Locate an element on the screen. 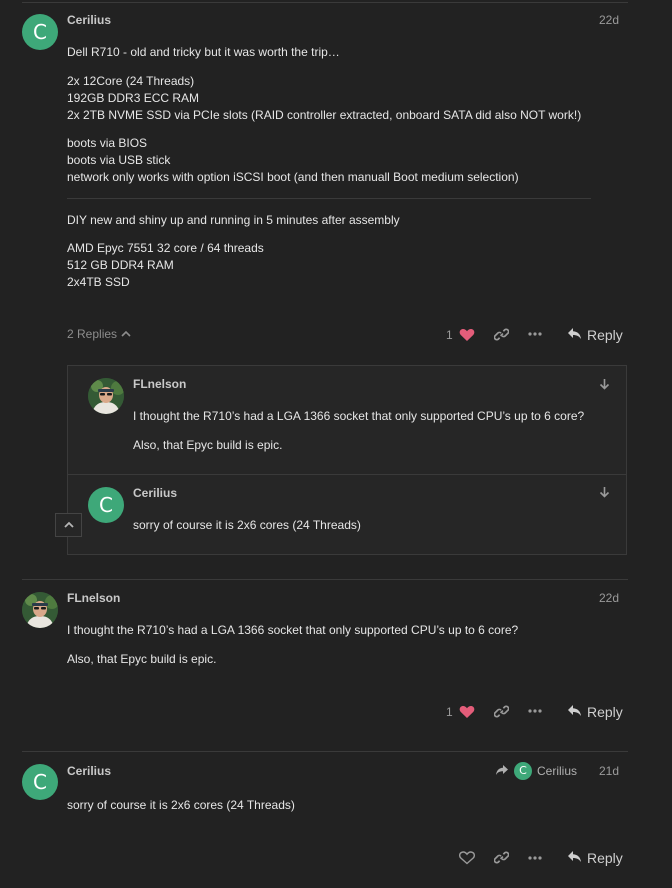 This screenshot has width=672, height=888. replies-count-label: 2 Replies is located at coordinates (92, 334).